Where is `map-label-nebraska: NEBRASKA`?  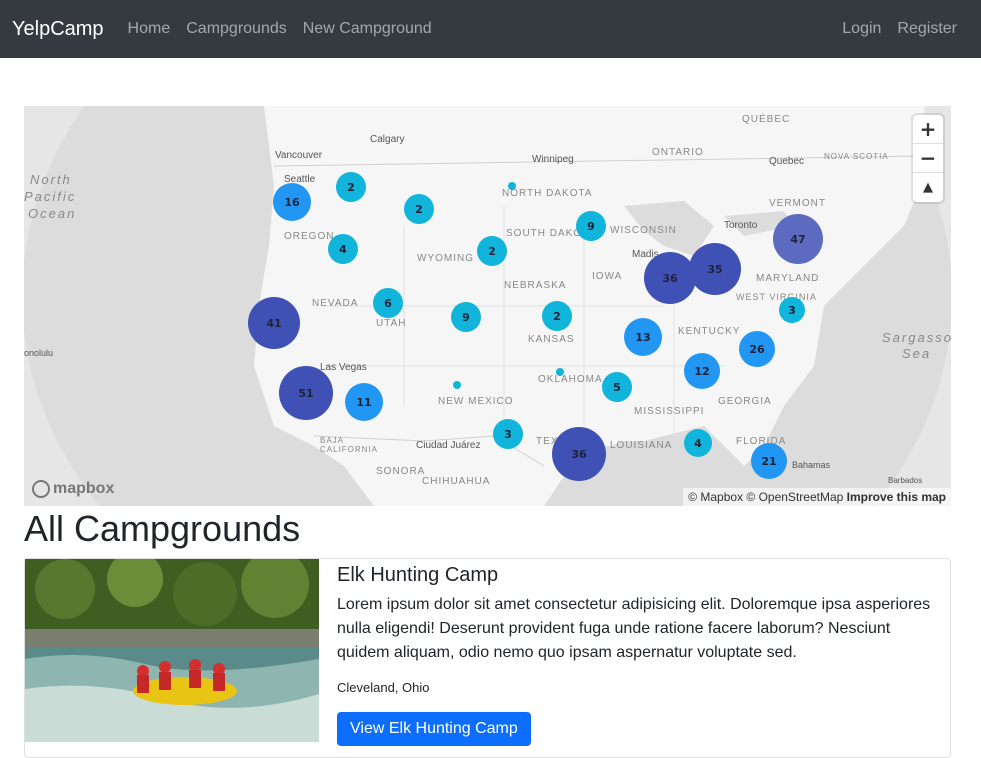
map-label-nebraska: NEBRASKA is located at coordinates (535, 285).